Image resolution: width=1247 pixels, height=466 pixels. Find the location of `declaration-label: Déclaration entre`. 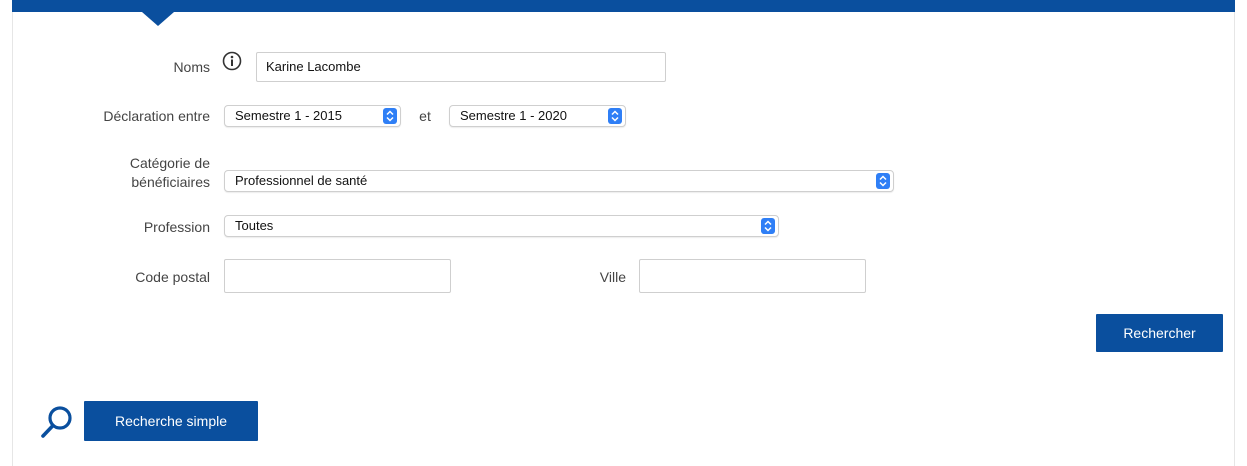

declaration-label: Déclaration entre is located at coordinates (156, 116).